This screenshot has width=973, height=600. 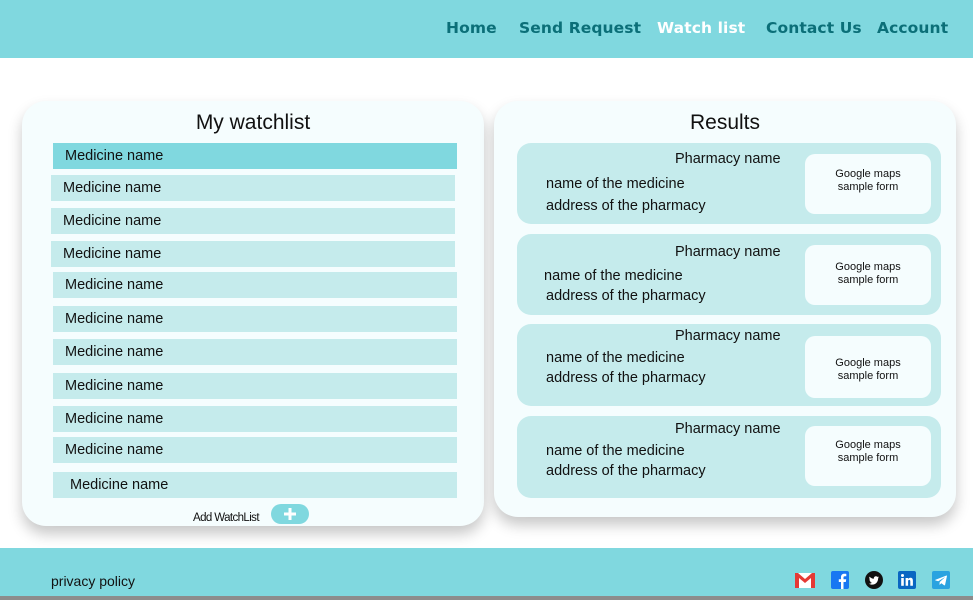 What do you see at coordinates (874, 580) in the screenshot?
I see `twitter-icon` at bounding box center [874, 580].